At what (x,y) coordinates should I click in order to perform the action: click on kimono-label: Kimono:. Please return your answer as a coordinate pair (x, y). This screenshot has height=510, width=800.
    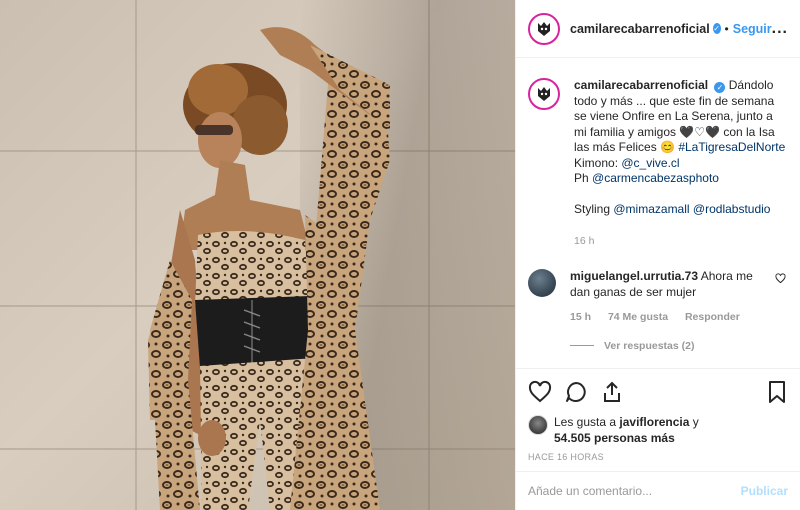
    Looking at the image, I should click on (596, 162).